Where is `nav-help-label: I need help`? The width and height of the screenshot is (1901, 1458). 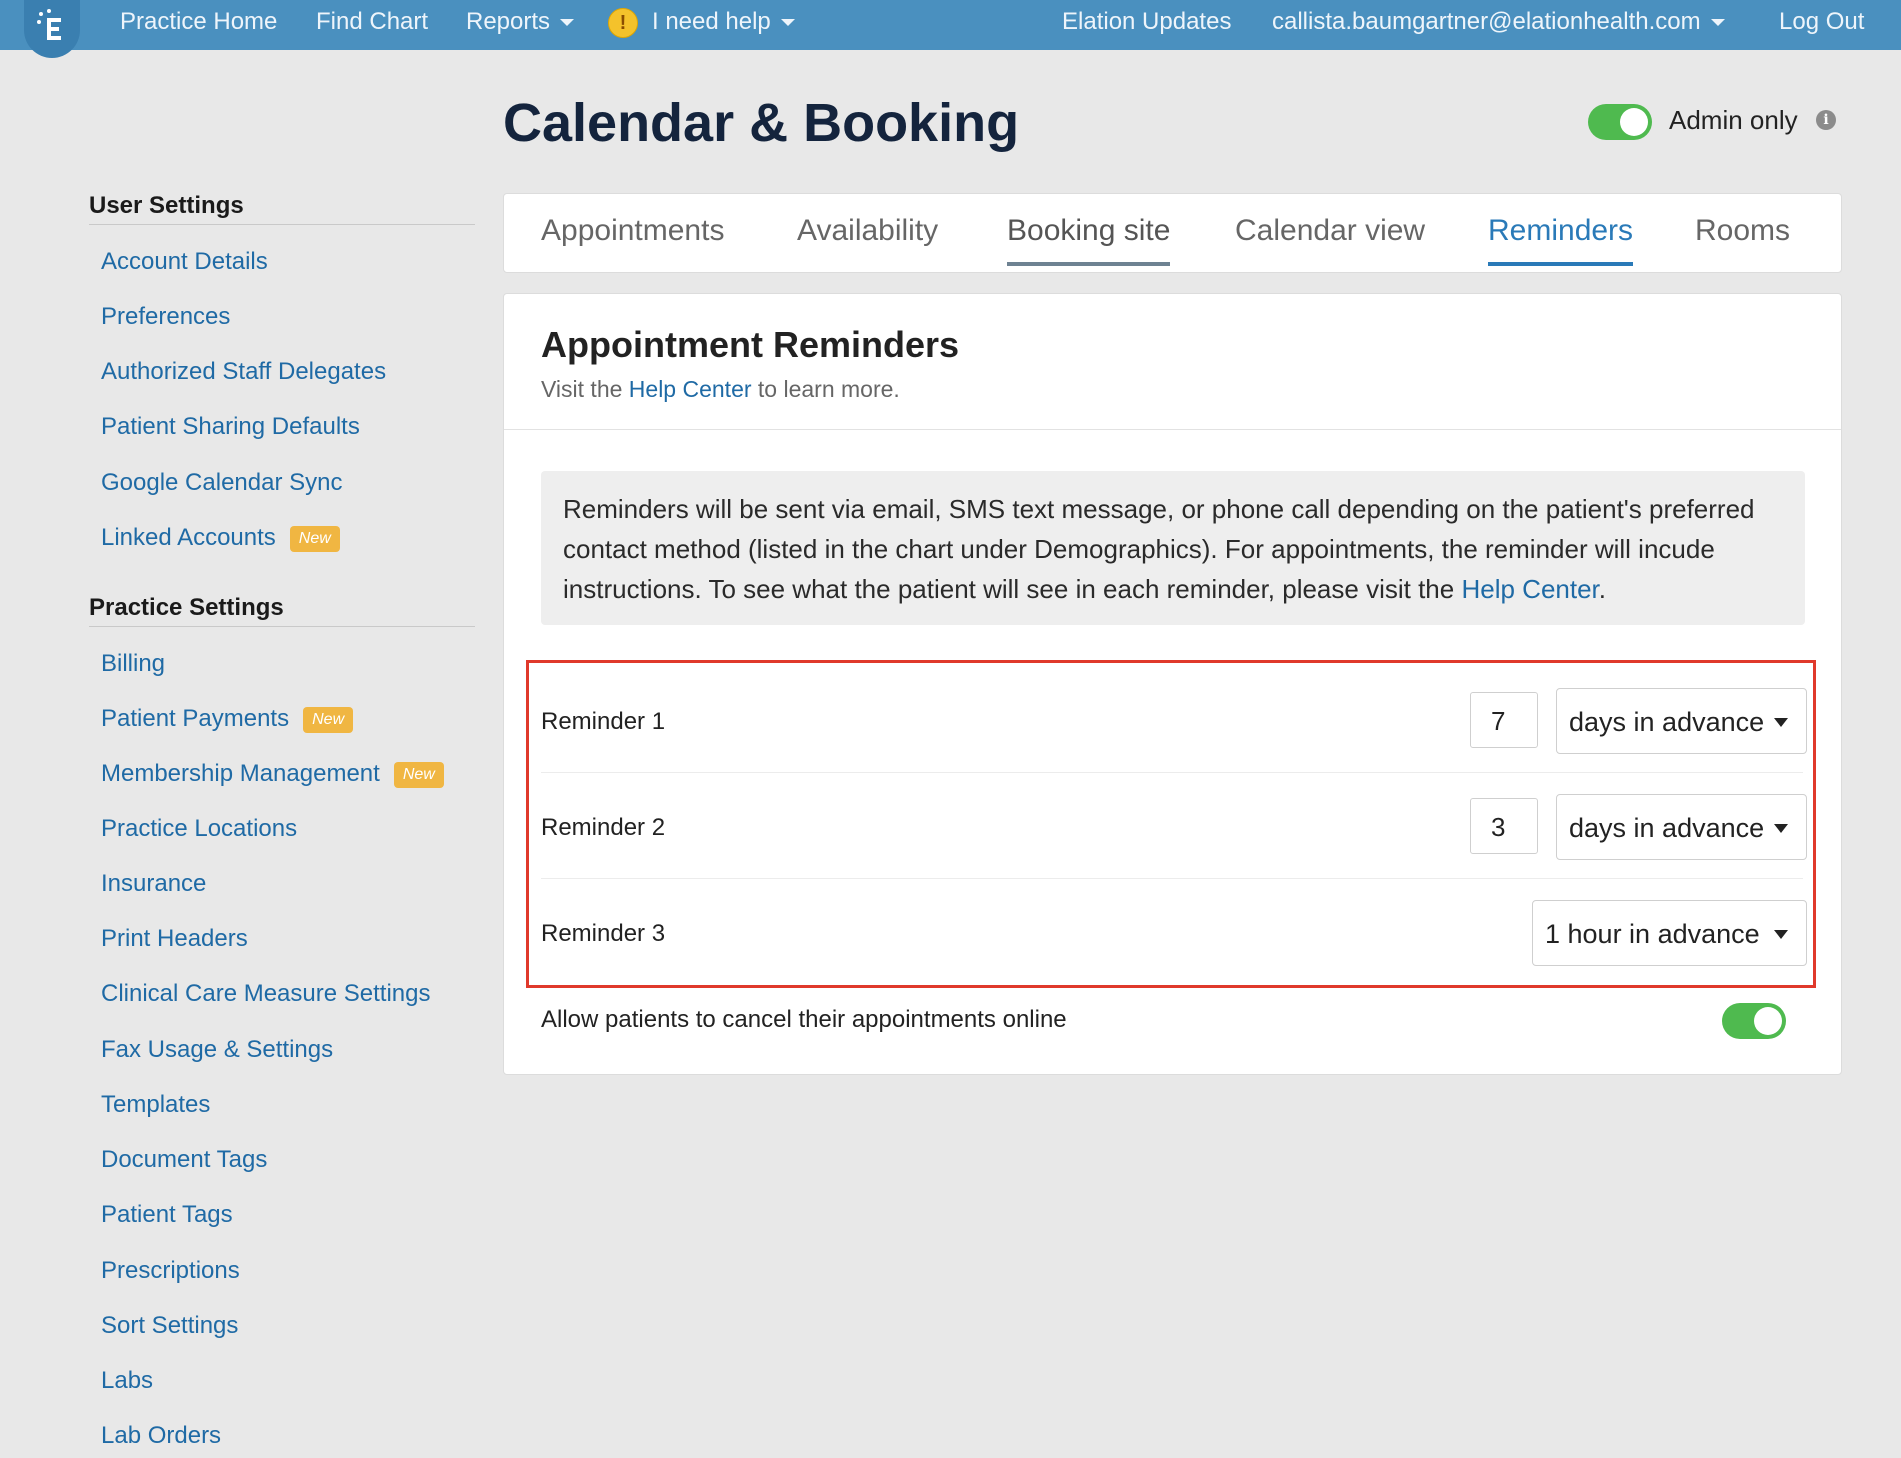 nav-help-label: I need help is located at coordinates (711, 21).